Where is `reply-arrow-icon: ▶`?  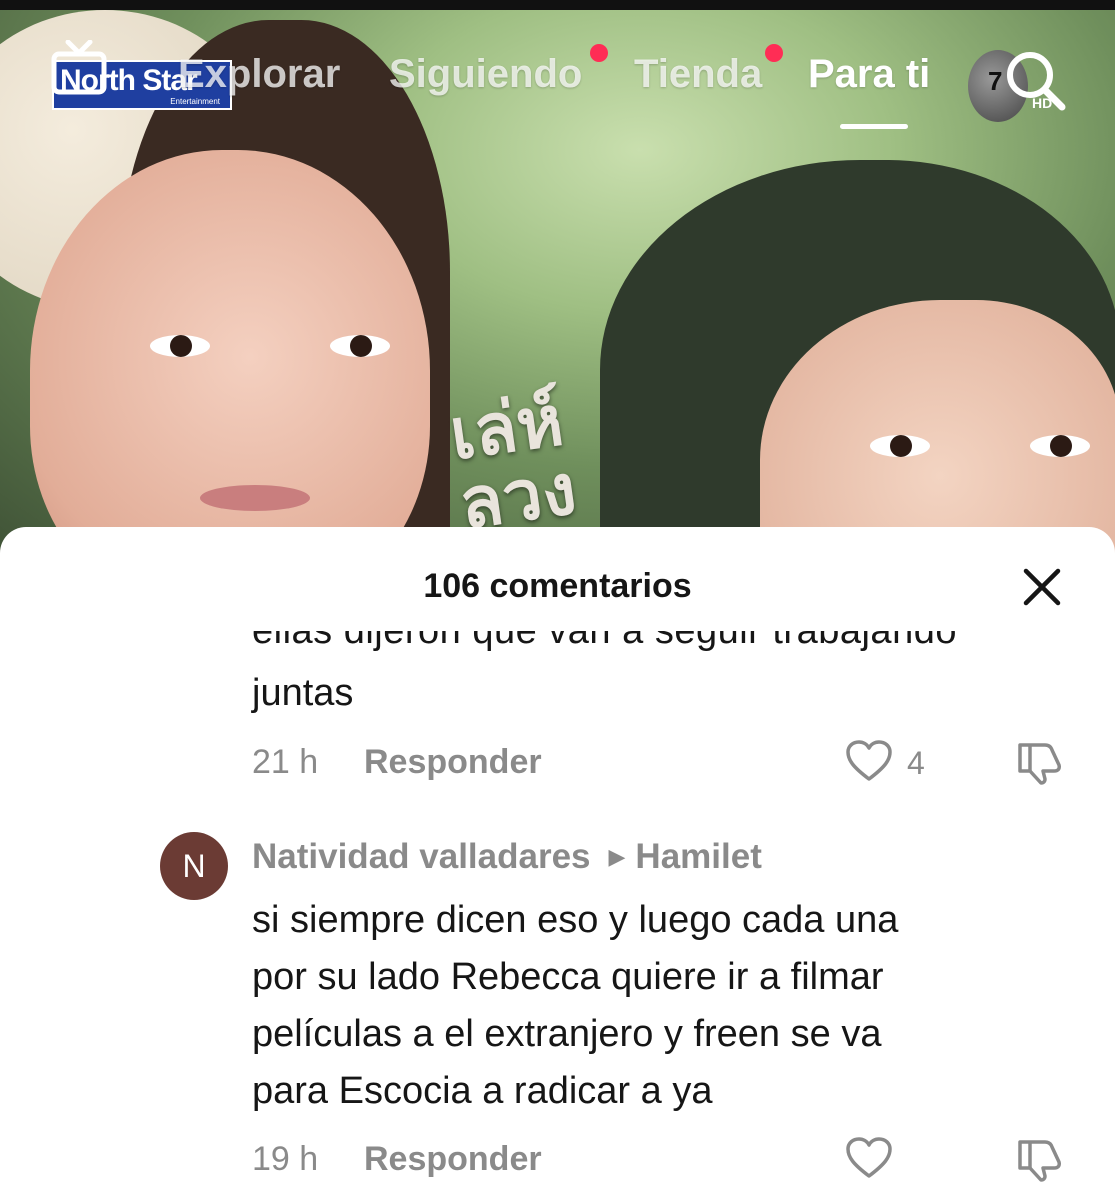 reply-arrow-icon: ▶ is located at coordinates (617, 856).